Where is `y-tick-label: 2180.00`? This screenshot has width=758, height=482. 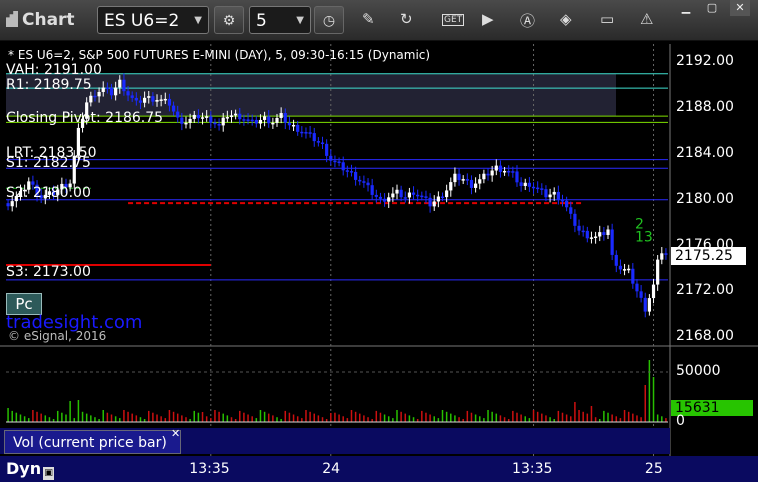
y-tick-label: 2180.00 is located at coordinates (705, 198).